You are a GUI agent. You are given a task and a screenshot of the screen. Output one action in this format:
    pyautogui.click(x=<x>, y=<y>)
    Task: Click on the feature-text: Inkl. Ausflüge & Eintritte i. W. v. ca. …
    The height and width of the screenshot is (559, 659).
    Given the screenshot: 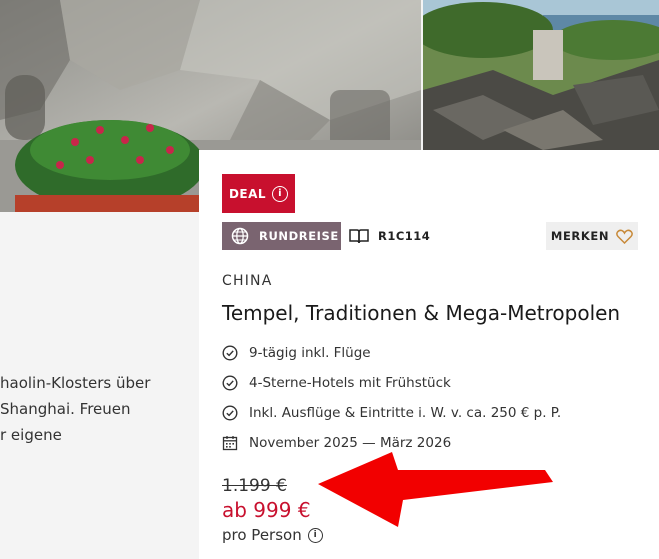 What is the action you would take?
    pyautogui.click(x=405, y=413)
    